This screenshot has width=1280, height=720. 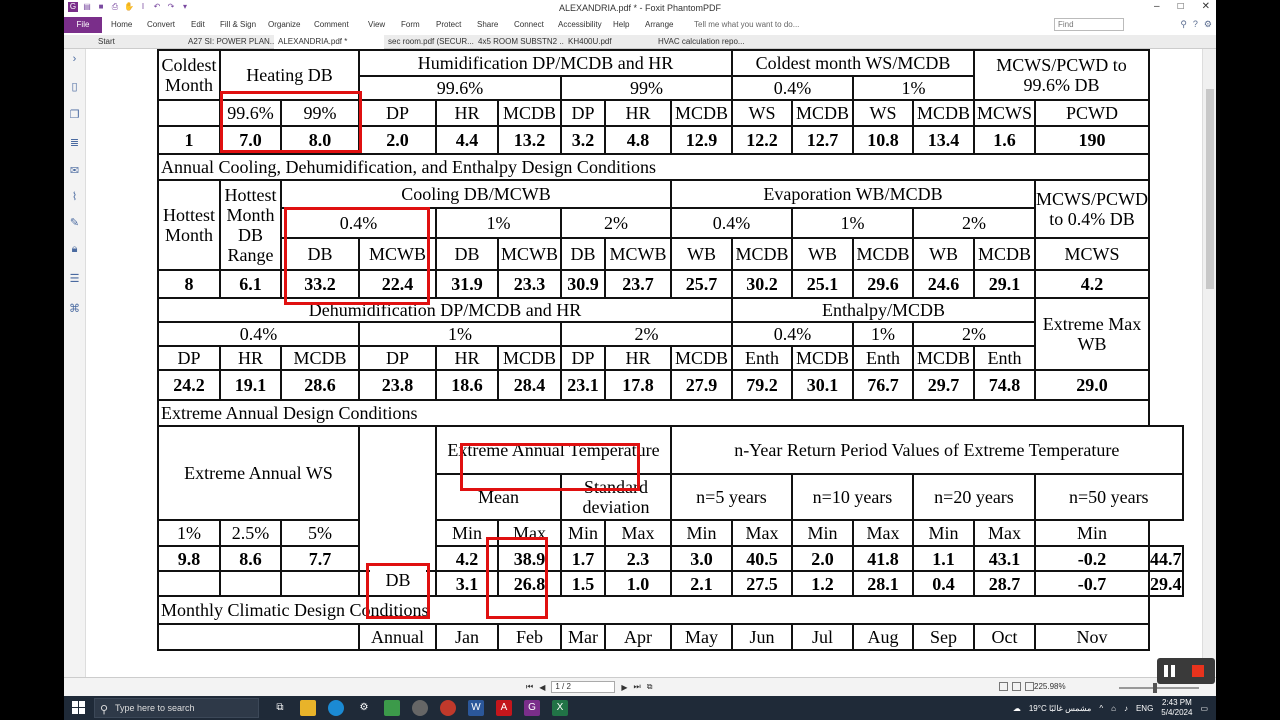 What do you see at coordinates (1017, 708) in the screenshot?
I see `weather-icon: ☁` at bounding box center [1017, 708].